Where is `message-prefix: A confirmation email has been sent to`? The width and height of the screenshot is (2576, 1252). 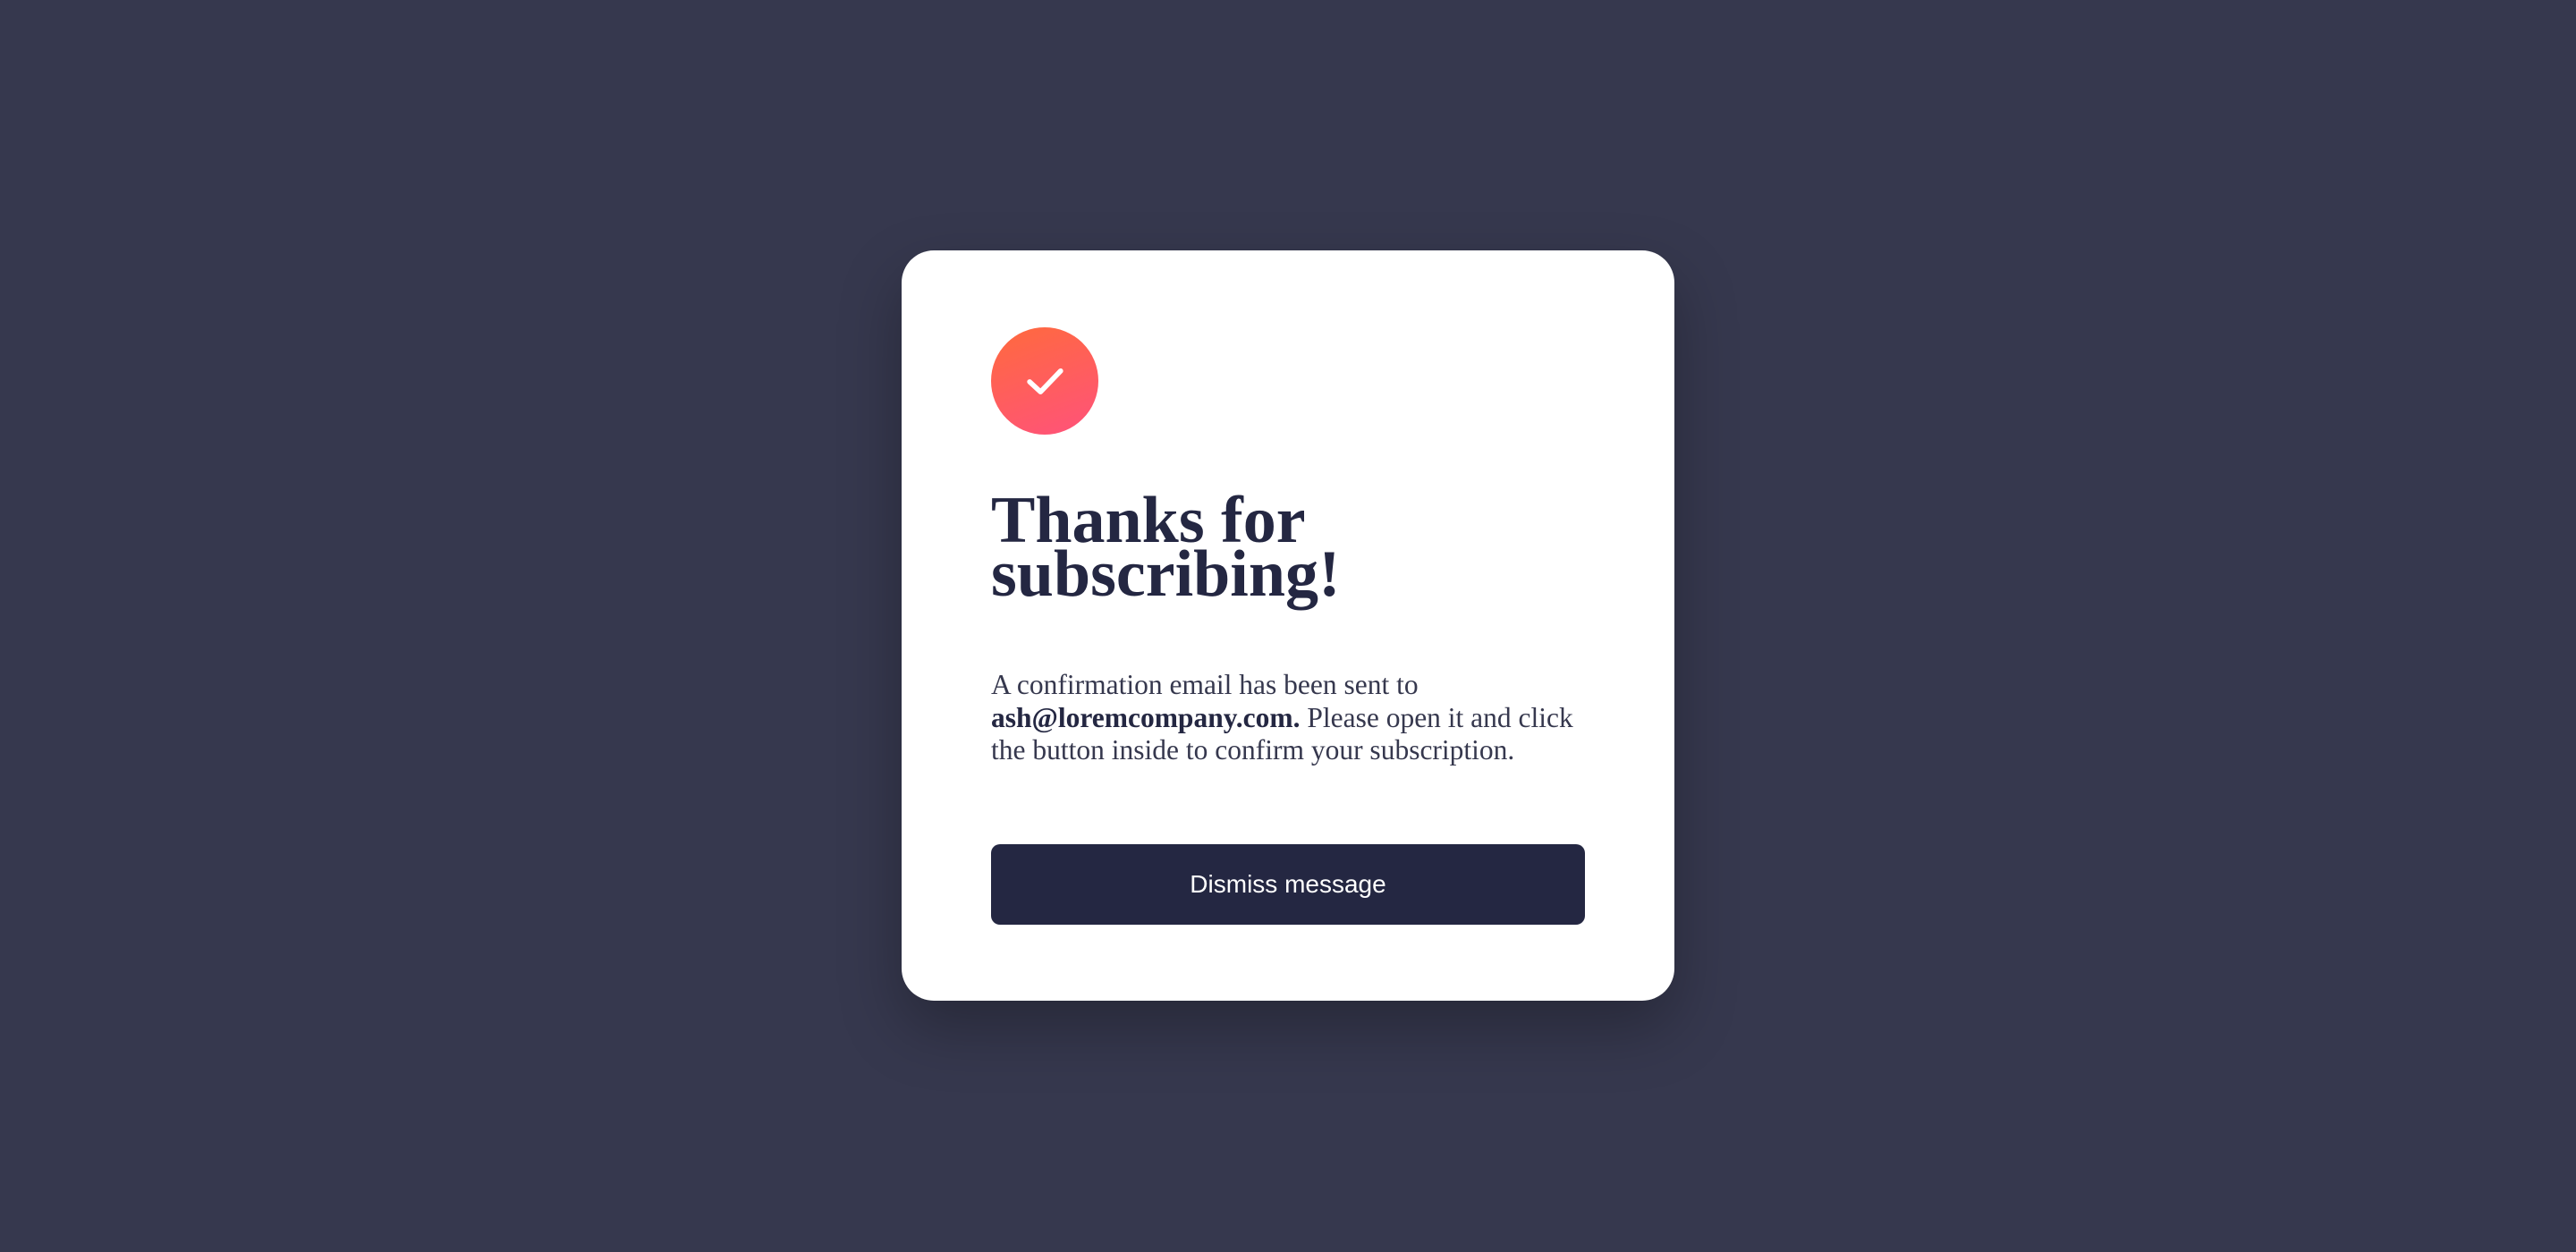
message-prefix: A confirmation email has been sent to is located at coordinates (1205, 684).